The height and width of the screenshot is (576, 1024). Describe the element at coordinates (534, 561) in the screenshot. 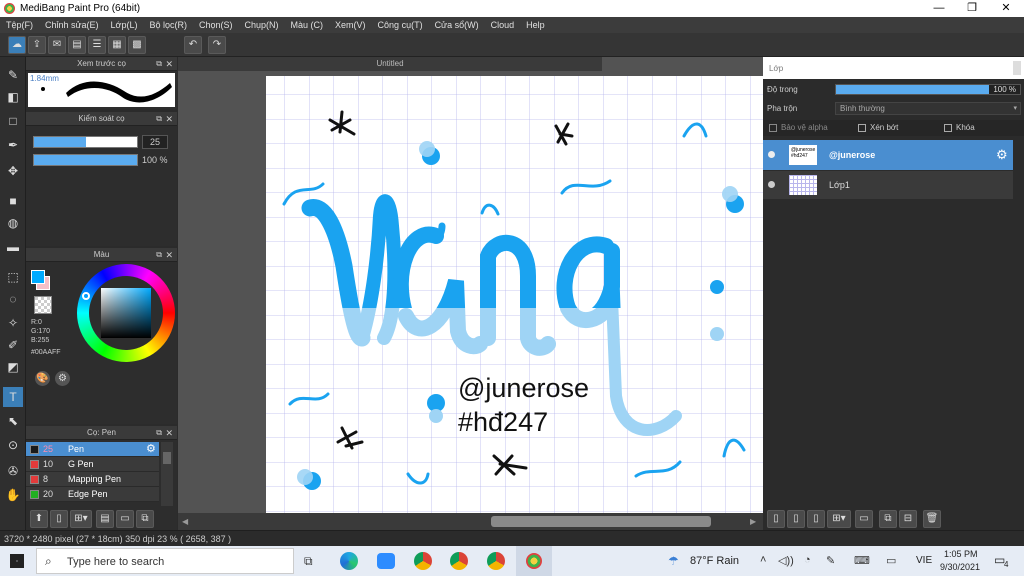

I see `medibang-taskbar-item` at that location.